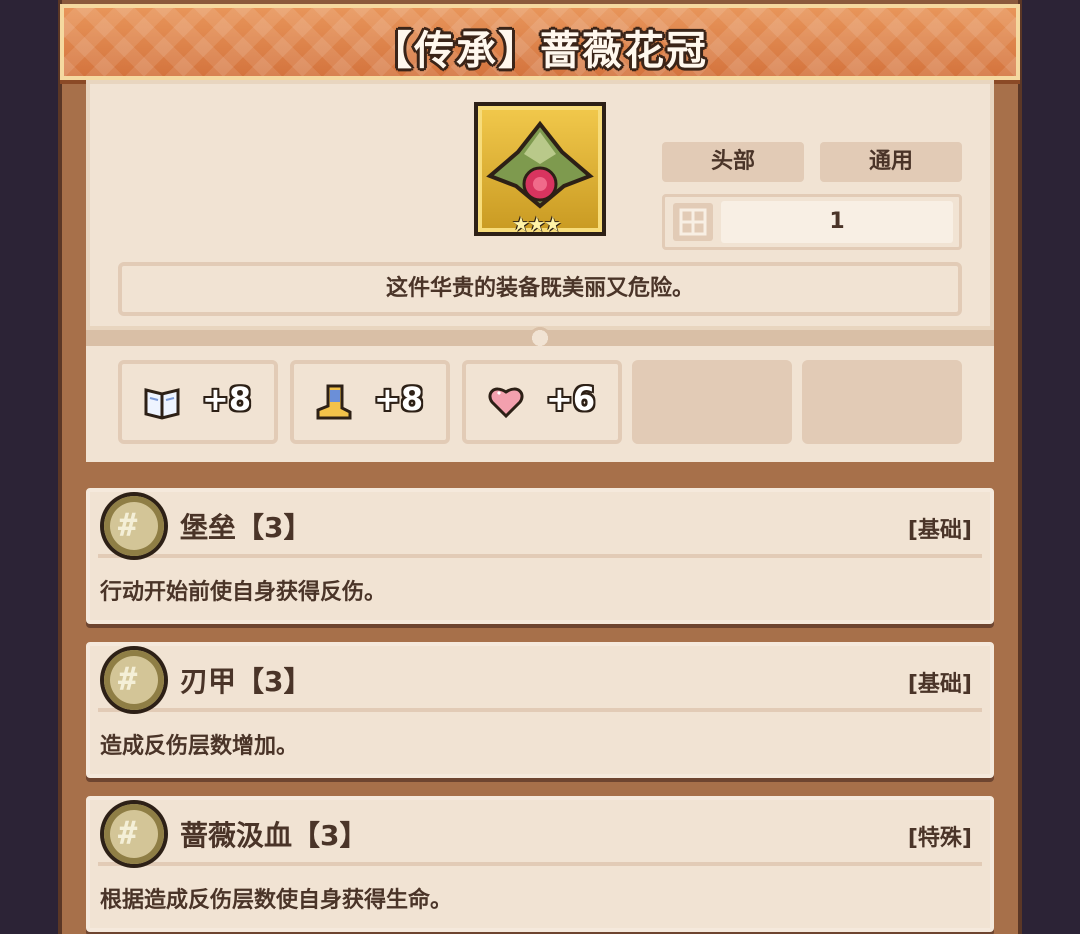 The image size is (1080, 934). What do you see at coordinates (693, 222) in the screenshot?
I see `grid-icon` at bounding box center [693, 222].